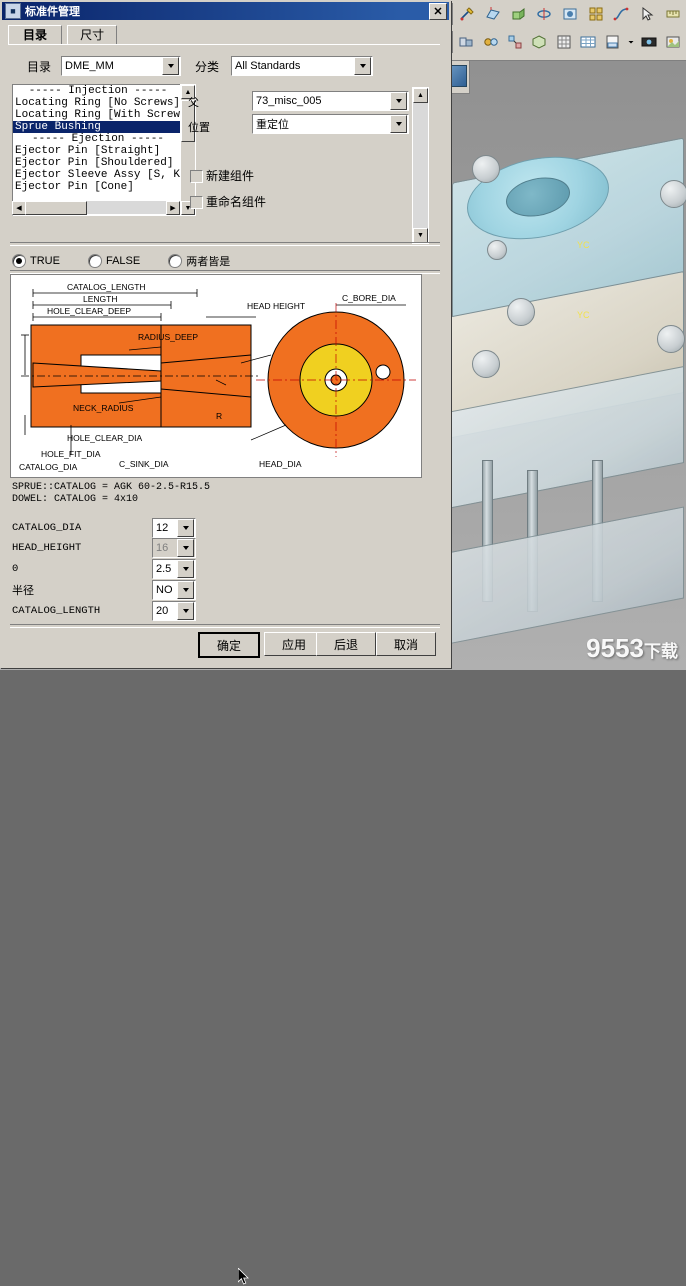 The height and width of the screenshot is (1286, 686). What do you see at coordinates (89, 66) in the screenshot?
I see `directory-value: DME_MM` at bounding box center [89, 66].